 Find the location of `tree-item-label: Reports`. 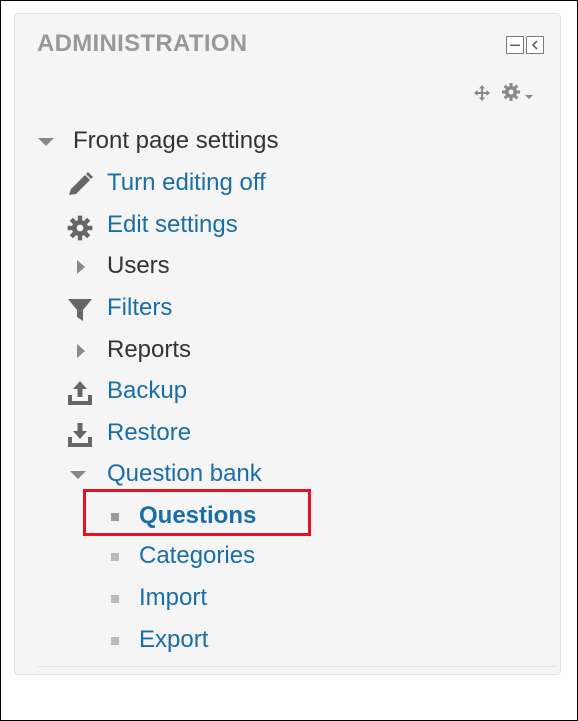

tree-item-label: Reports is located at coordinates (149, 349).